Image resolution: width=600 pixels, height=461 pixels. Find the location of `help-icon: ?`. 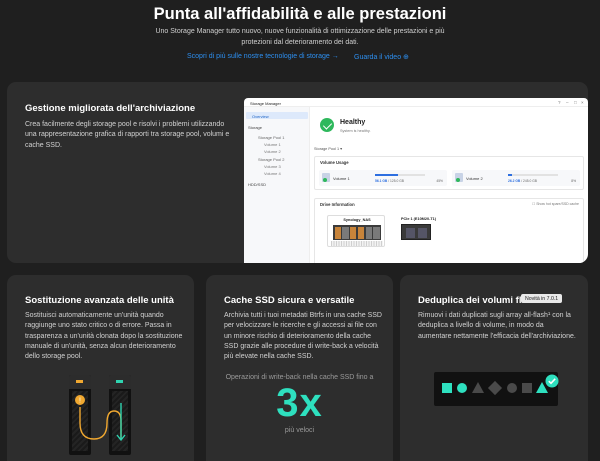

help-icon: ? is located at coordinates (559, 102).